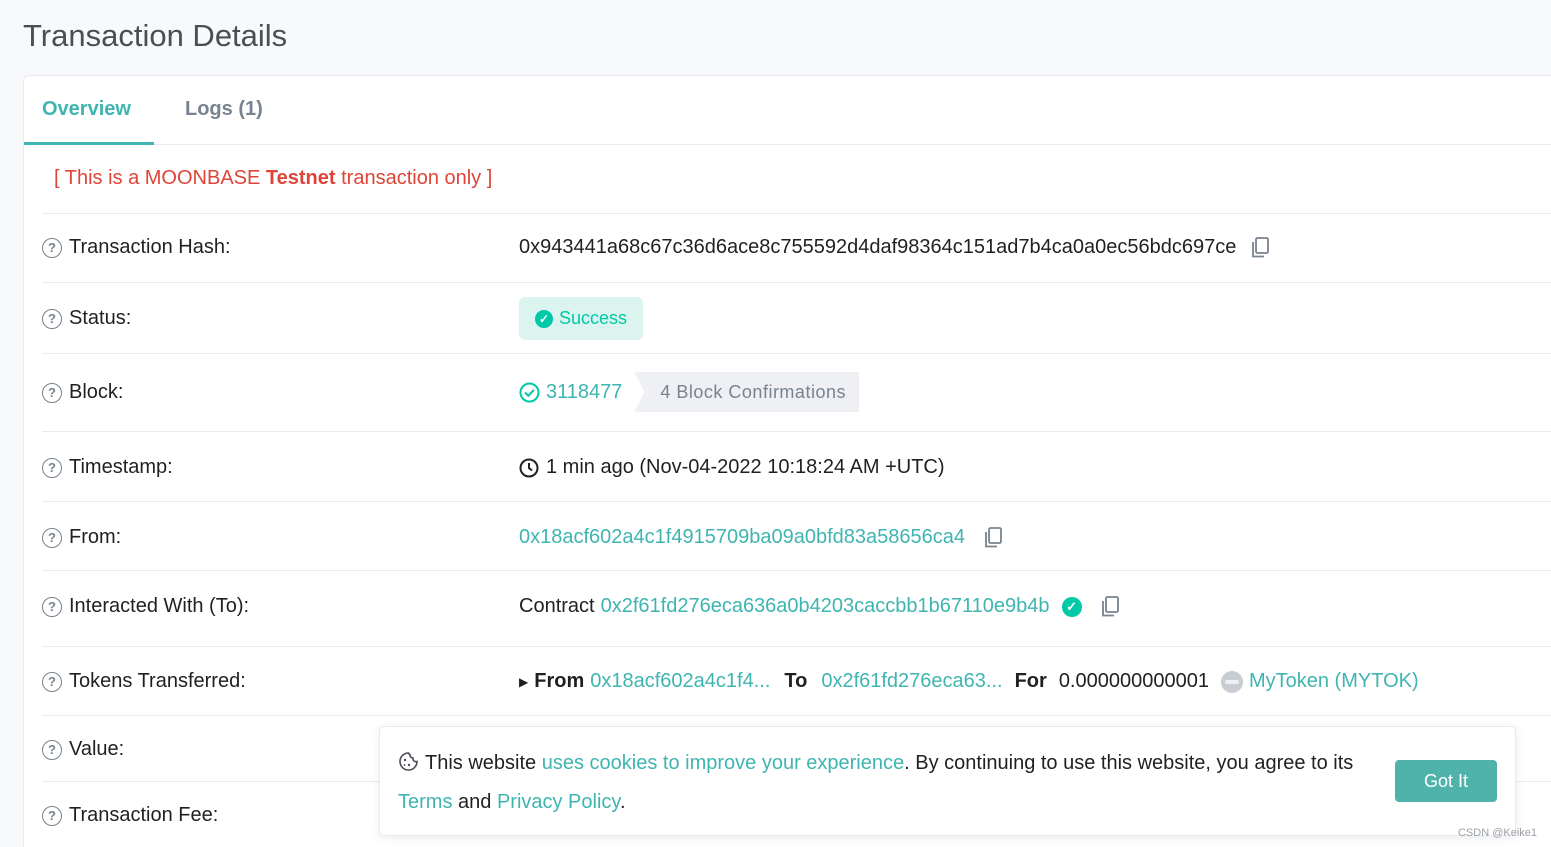  What do you see at coordinates (745, 467) in the screenshot?
I see `timestamp-value: 1 min ago (Nov-04-2022 10:18:24 AM +UTC)` at bounding box center [745, 467].